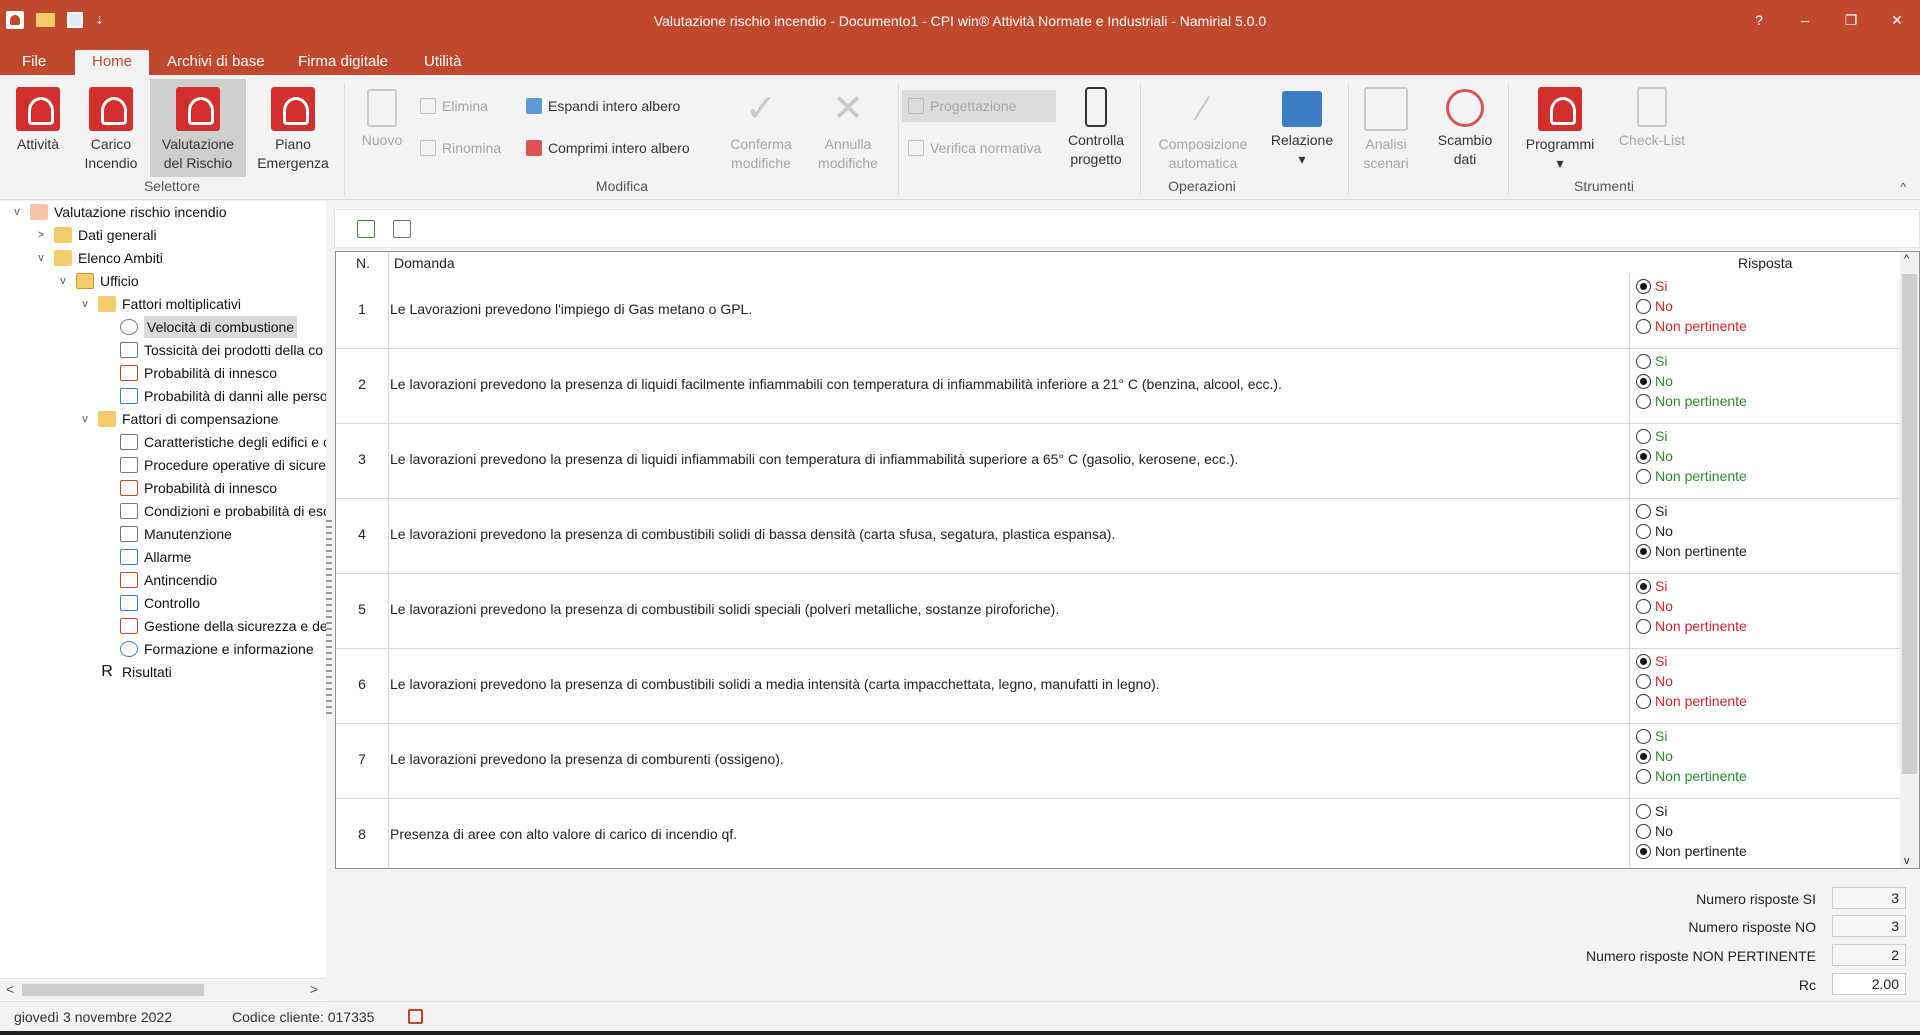  What do you see at coordinates (1203, 128) in the screenshot?
I see `composizione-automatica-button: ⁄ Composizione automatica` at bounding box center [1203, 128].